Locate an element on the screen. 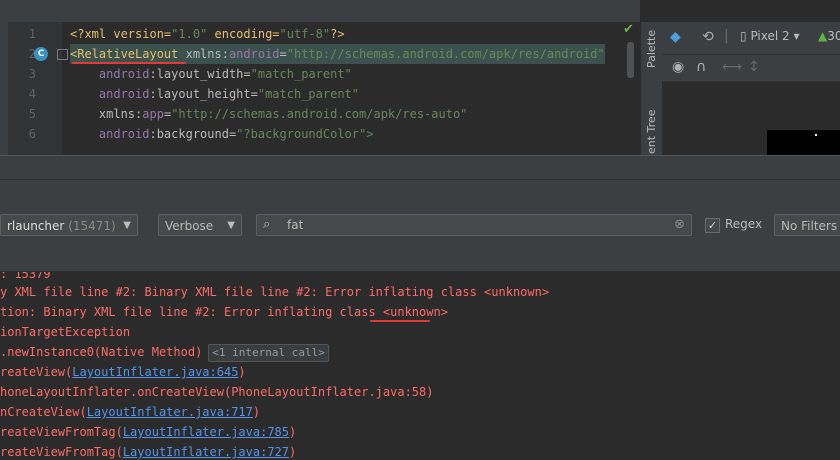 This screenshot has height=460, width=840. xml-decl: <?xml version= is located at coordinates (121, 34).